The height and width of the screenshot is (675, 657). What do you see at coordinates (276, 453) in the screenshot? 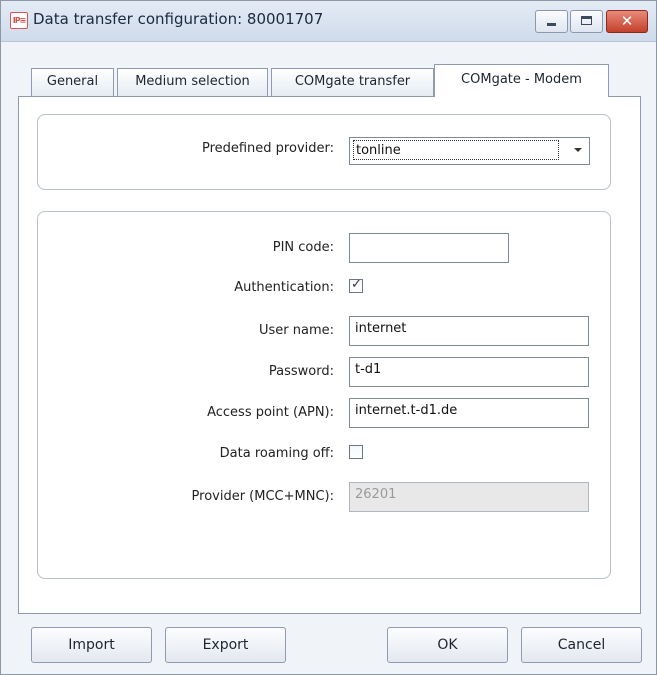
I see `data-roaming-label: Data roaming off:` at bounding box center [276, 453].